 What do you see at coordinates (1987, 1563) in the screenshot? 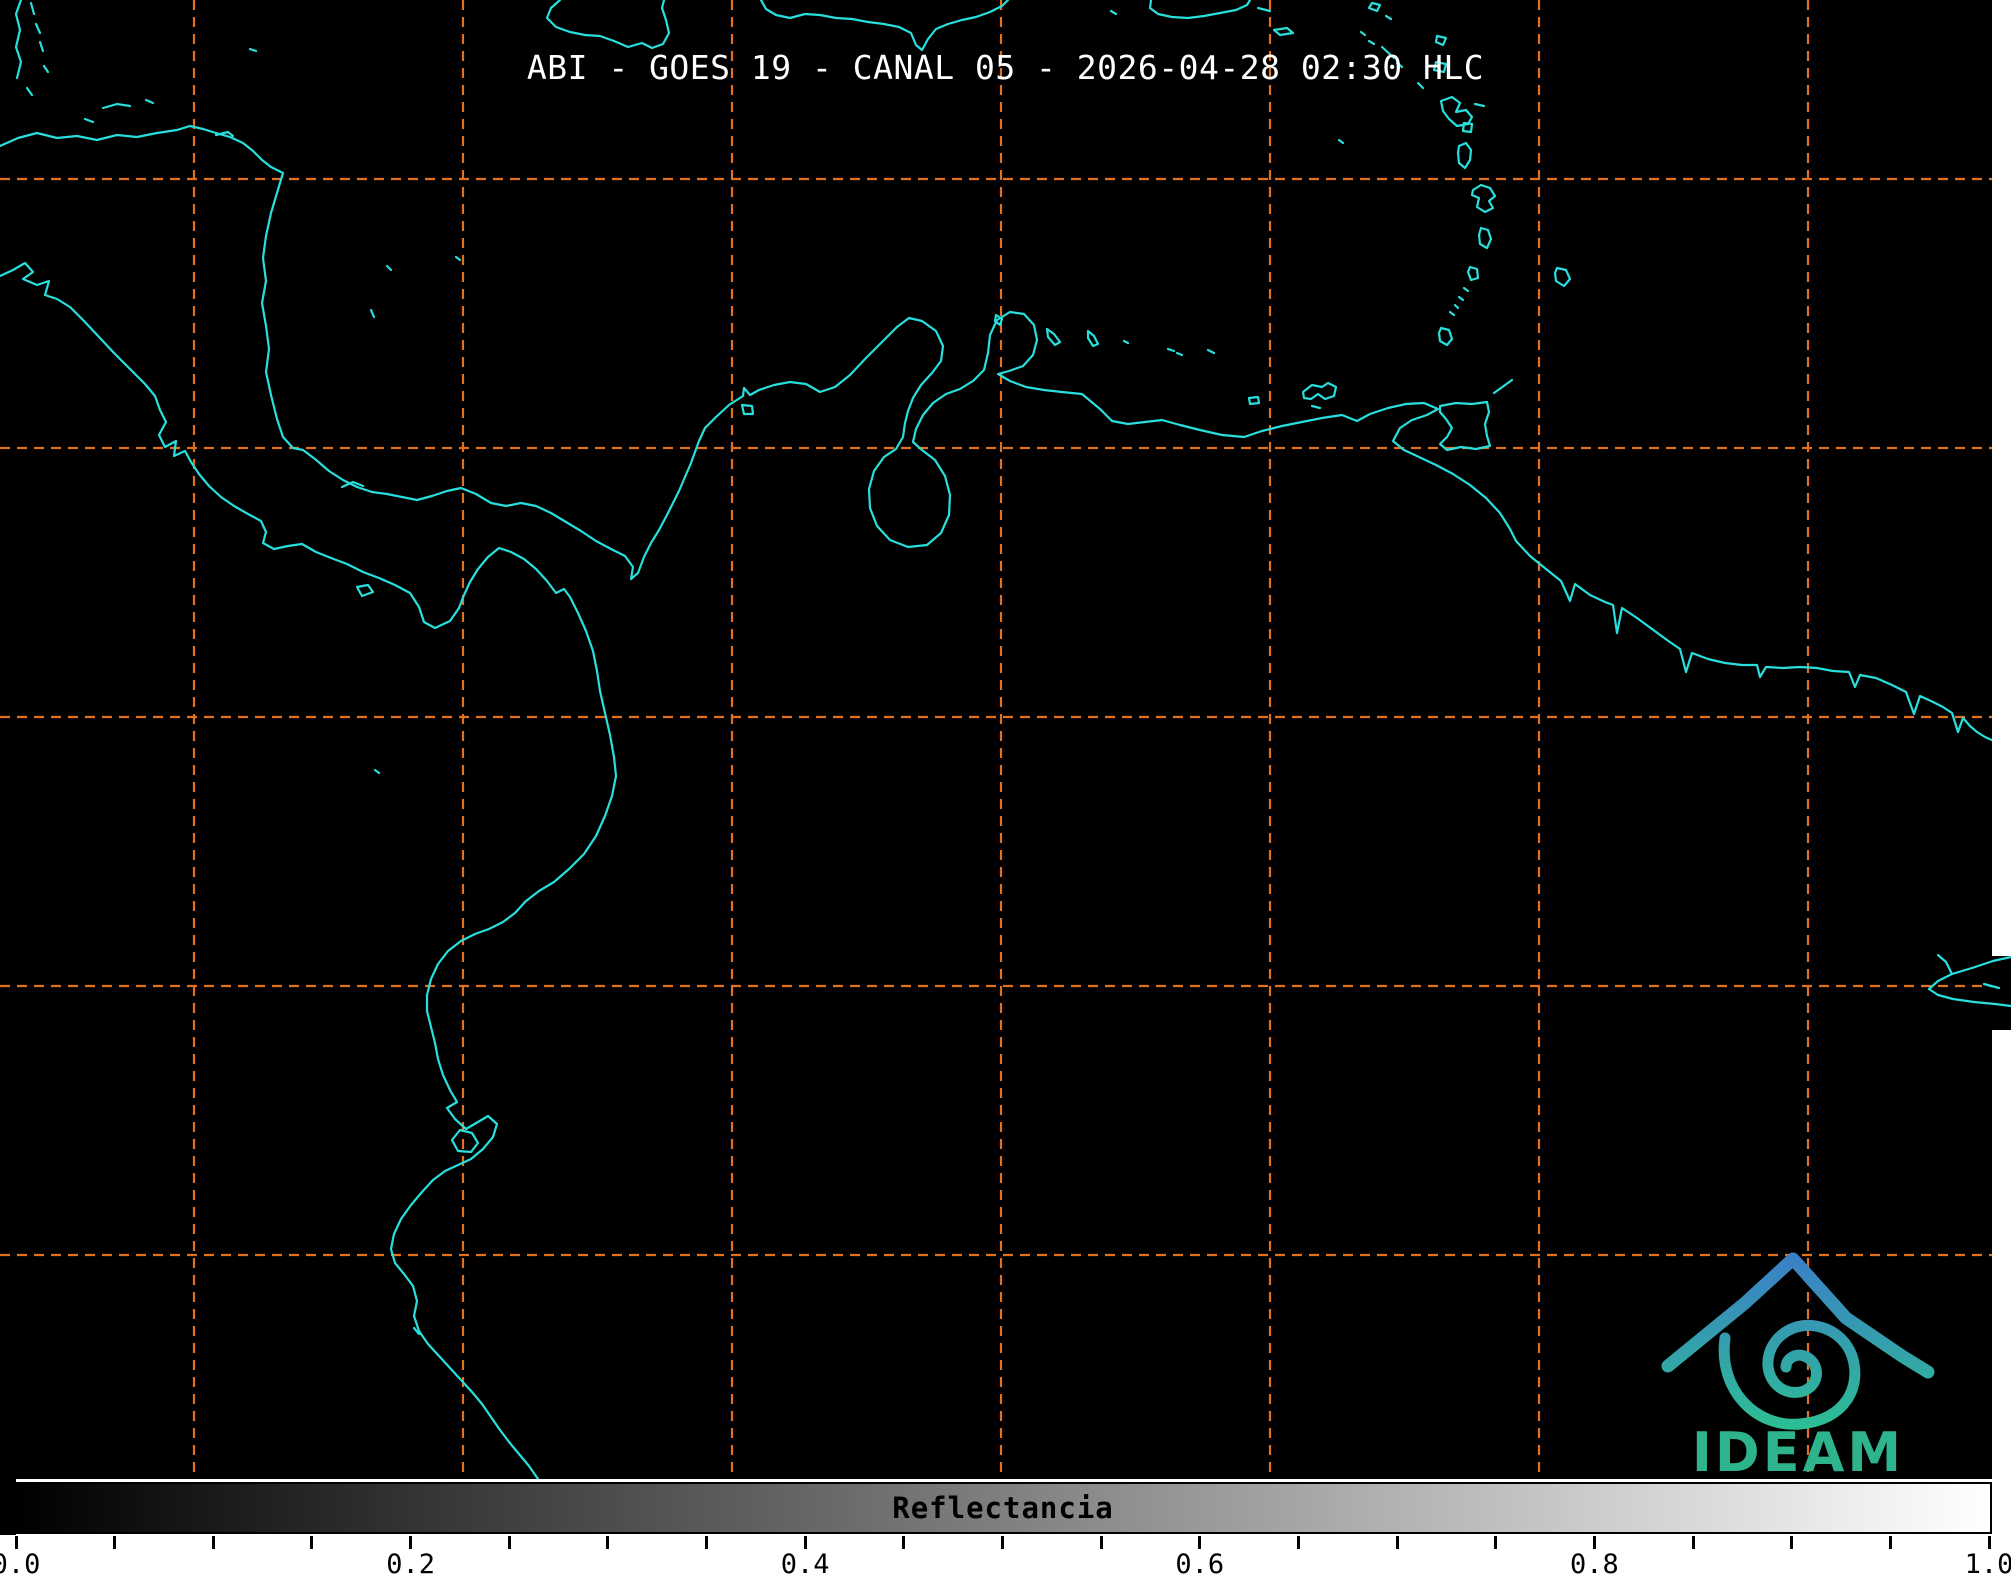
I see `colorbar-tick-label: 1.0` at bounding box center [1987, 1563].